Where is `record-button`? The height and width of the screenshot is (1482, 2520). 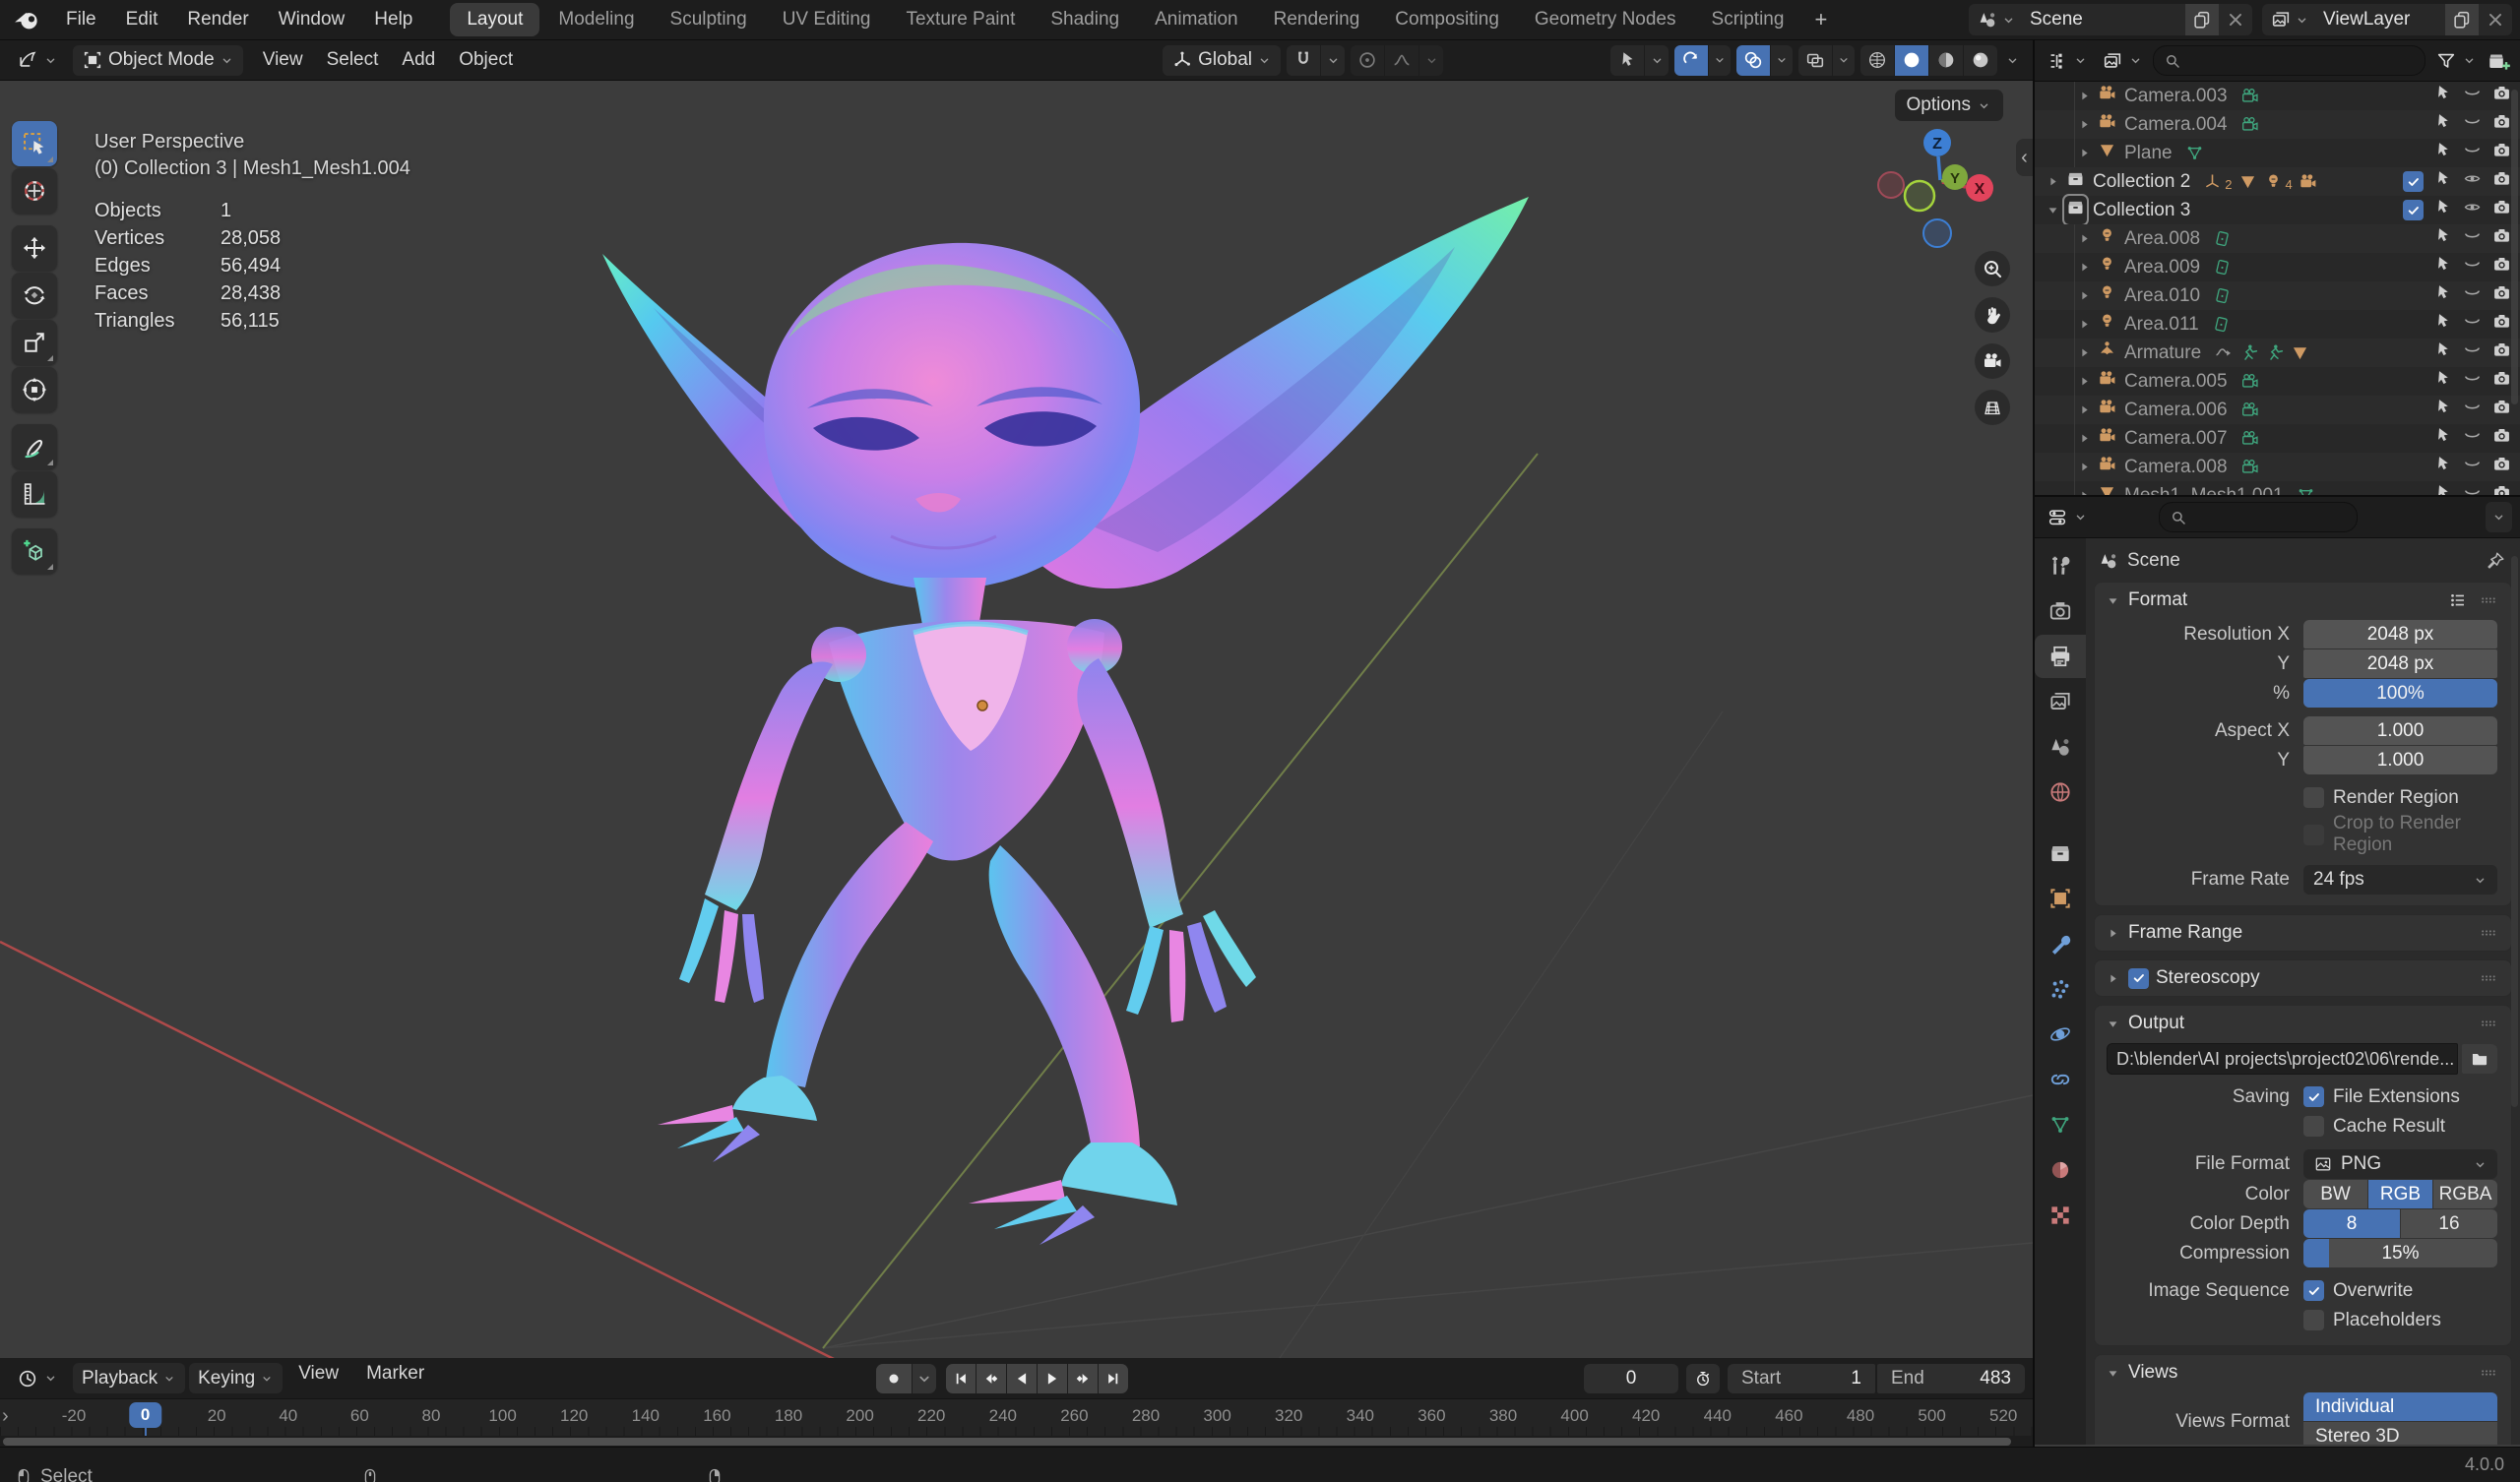
record-button is located at coordinates (894, 1378).